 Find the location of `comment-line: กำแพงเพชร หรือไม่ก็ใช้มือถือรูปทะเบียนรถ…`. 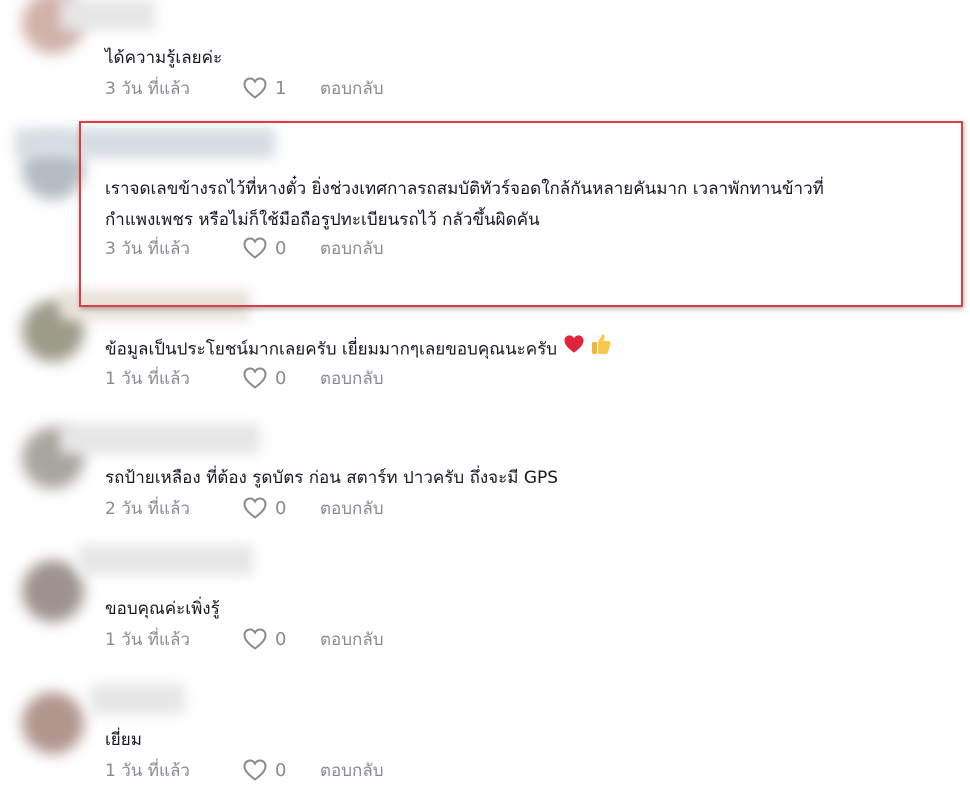

comment-line: กำแพงเพชร หรือไม่ก็ใช้มือถือรูปทะเบียนรถ… is located at coordinates (322, 220).